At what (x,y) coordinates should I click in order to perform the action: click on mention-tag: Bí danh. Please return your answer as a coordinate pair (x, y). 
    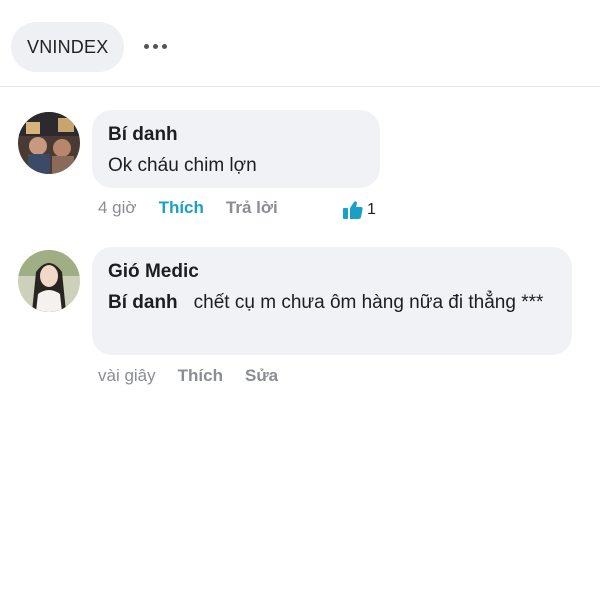
    Looking at the image, I should click on (143, 302).